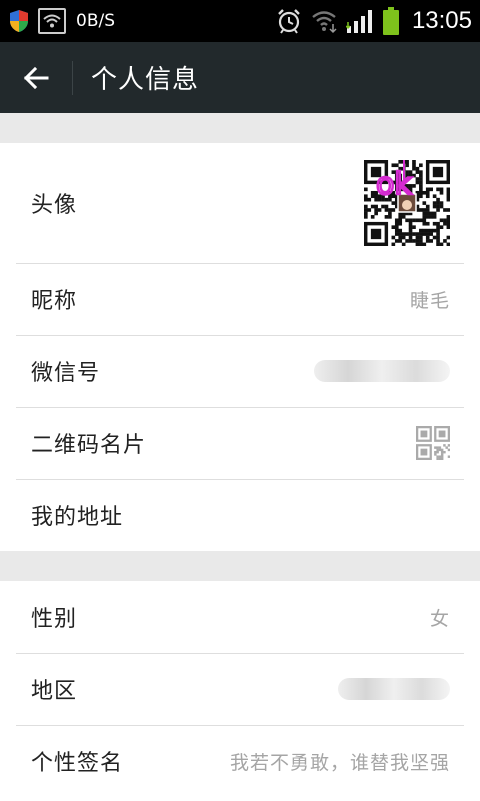 Image resolution: width=480 pixels, height=801 pixels. What do you see at coordinates (95, 21) in the screenshot?
I see `network-speed: 0B/S` at bounding box center [95, 21].